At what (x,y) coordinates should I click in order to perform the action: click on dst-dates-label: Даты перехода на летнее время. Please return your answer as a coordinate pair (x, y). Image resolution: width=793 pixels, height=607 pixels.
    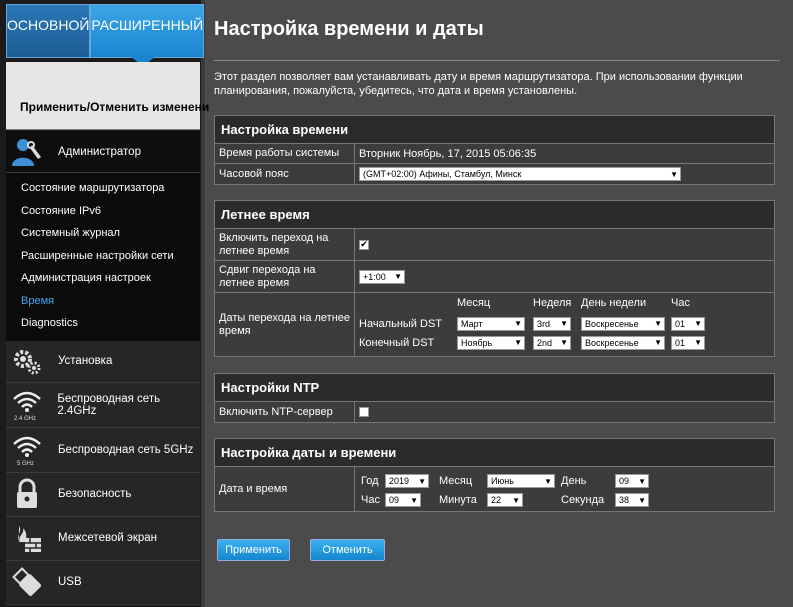
    Looking at the image, I should click on (285, 324).